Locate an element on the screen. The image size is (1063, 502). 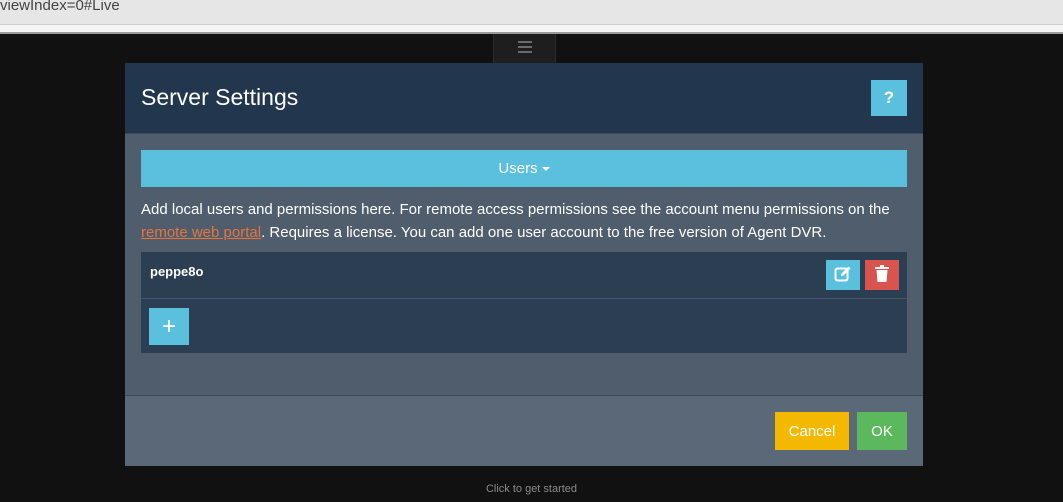
add-user-button: + is located at coordinates (169, 326).